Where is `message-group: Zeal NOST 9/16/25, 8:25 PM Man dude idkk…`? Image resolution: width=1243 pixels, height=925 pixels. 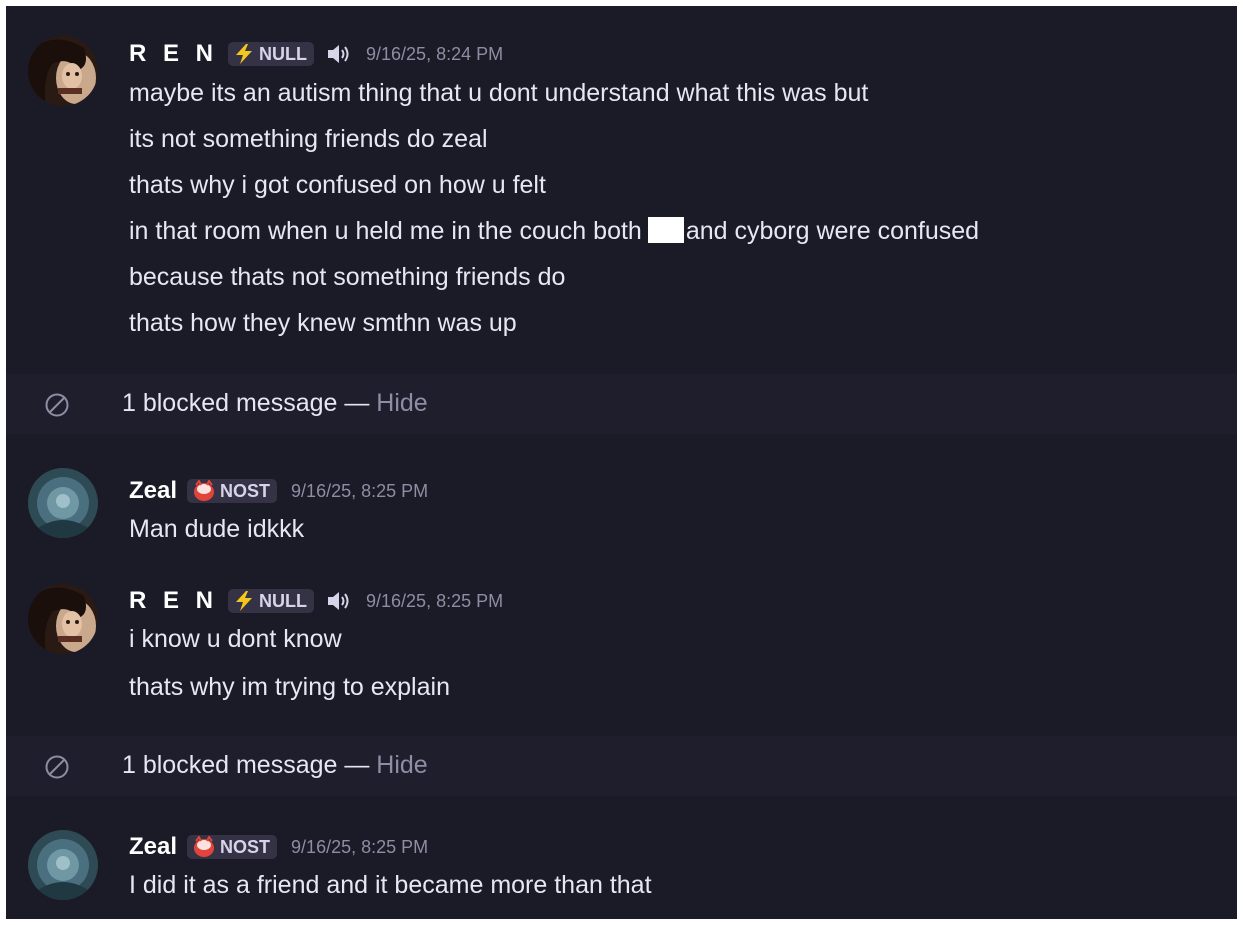
message-group: Zeal NOST 9/16/25, 8:25 PM Man dude idkk… is located at coordinates (621, 490).